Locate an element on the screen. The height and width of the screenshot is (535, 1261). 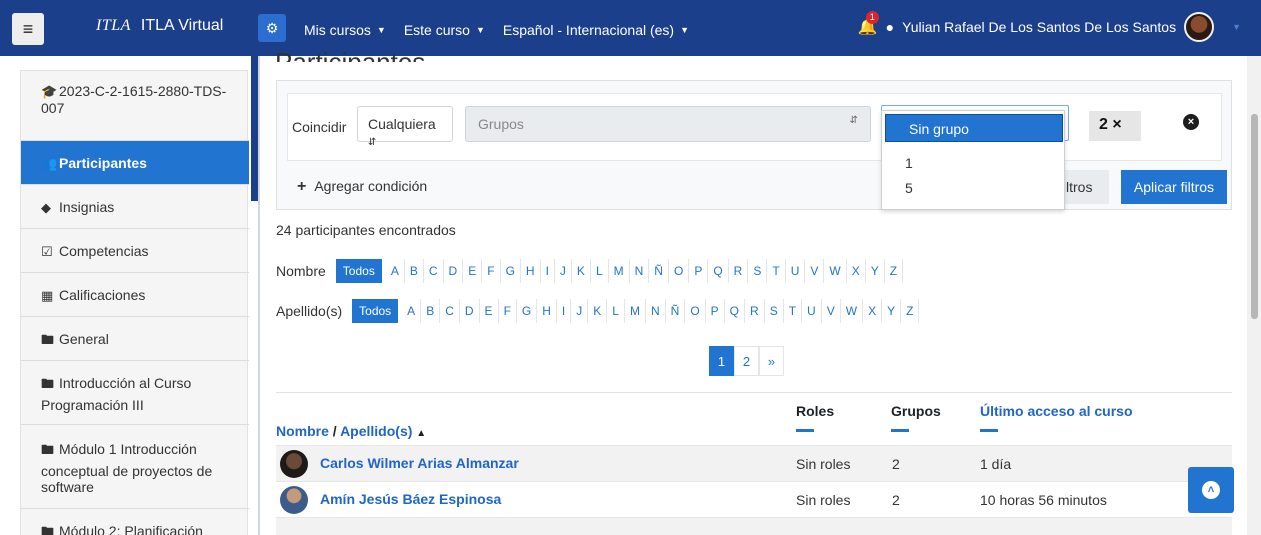
scrollbar-thumb is located at coordinates (1254, 216).